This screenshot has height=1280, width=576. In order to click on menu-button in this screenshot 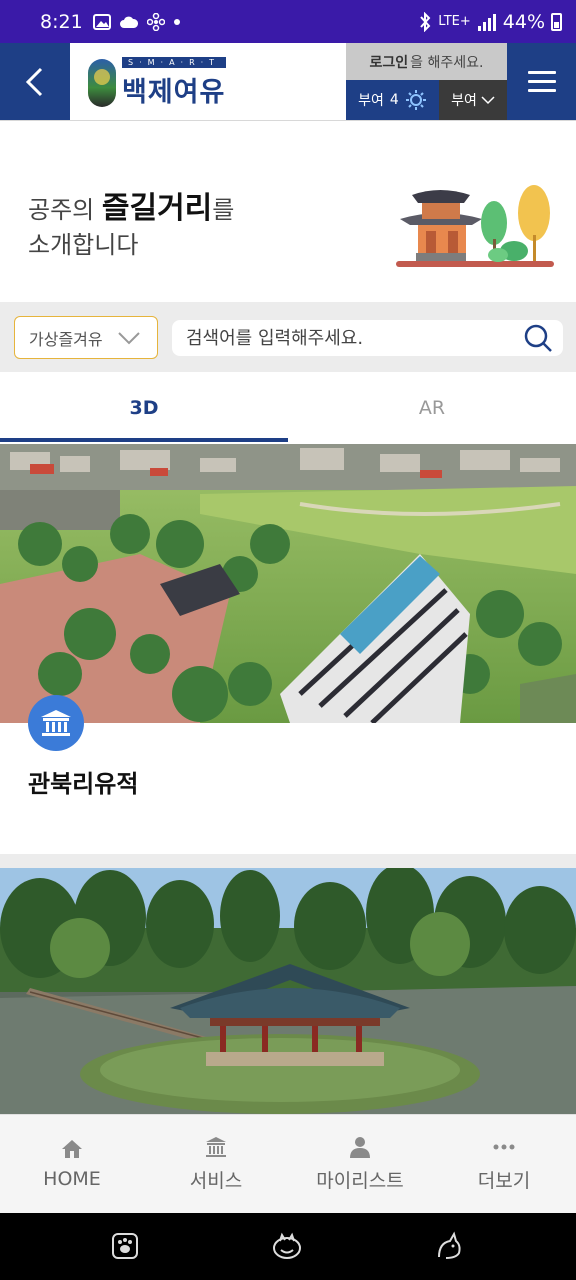, I will do `click(541, 81)`.